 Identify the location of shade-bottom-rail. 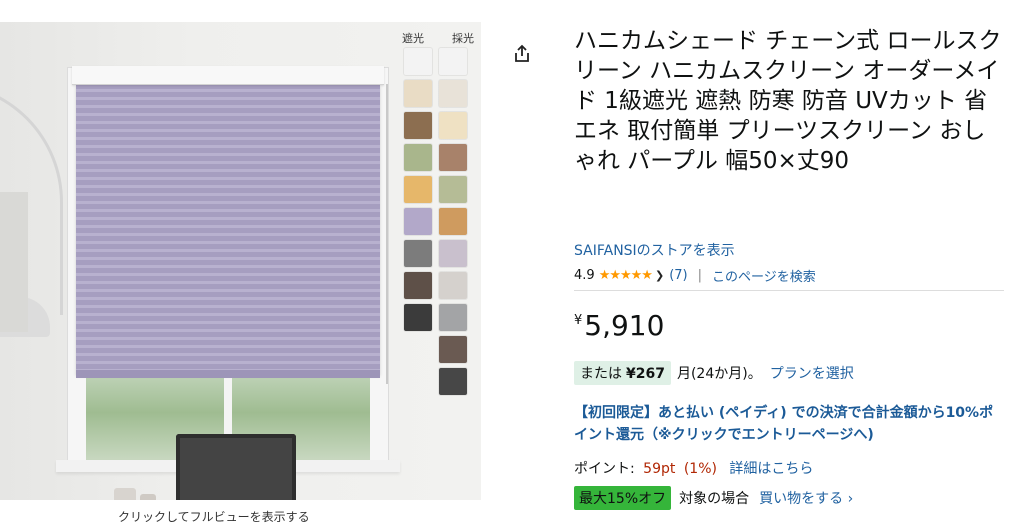
(228, 374).